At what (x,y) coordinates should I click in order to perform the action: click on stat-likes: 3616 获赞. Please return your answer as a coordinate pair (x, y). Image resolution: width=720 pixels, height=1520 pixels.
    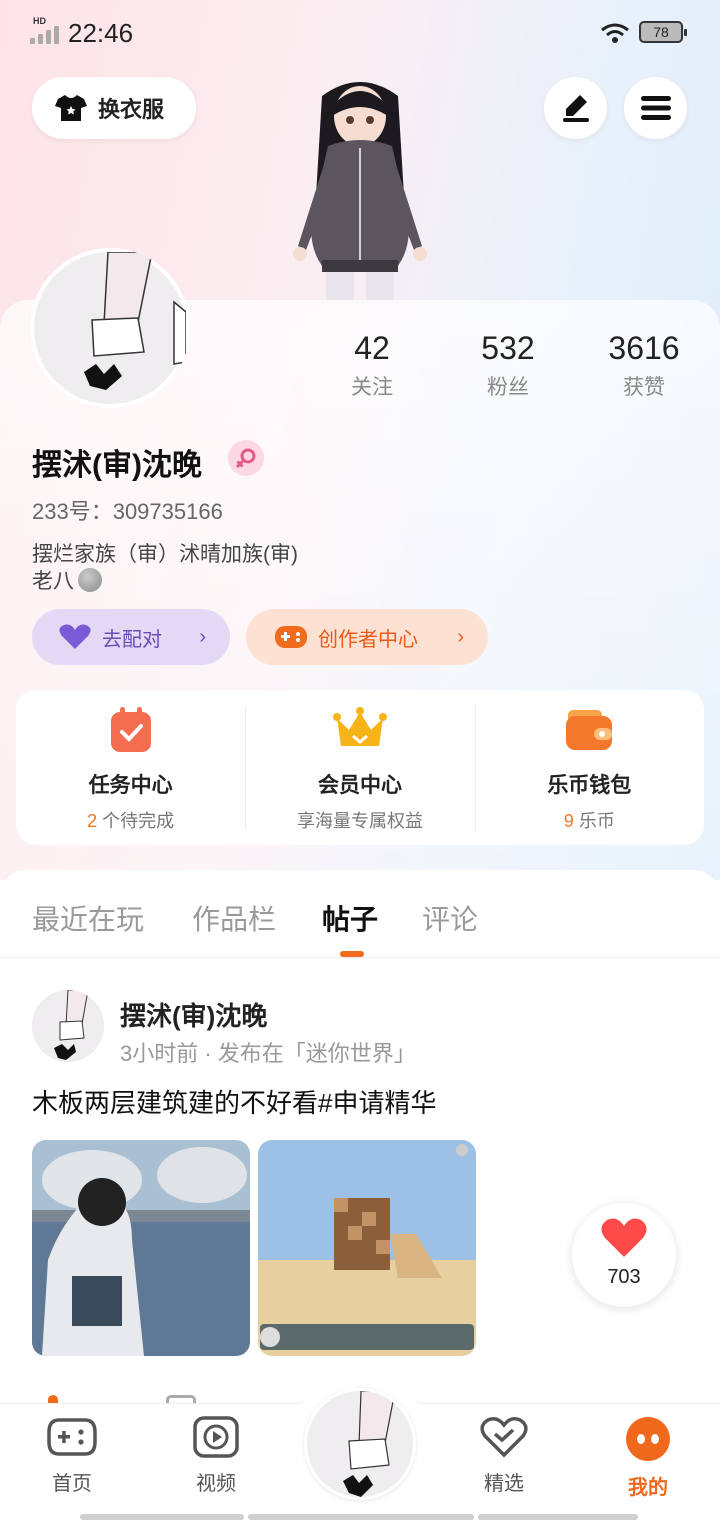
    Looking at the image, I should click on (644, 365).